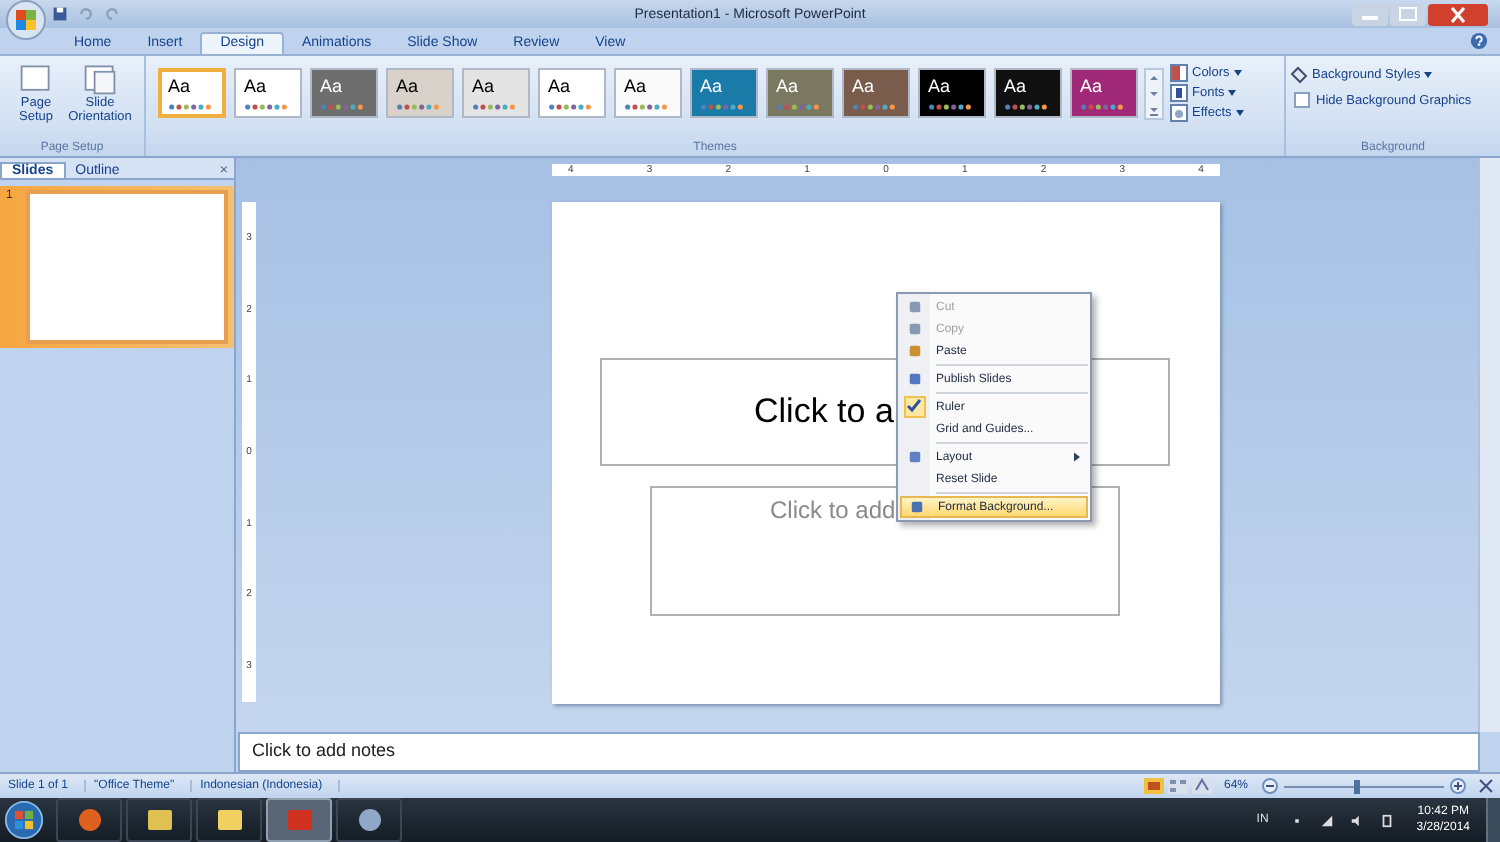 The height and width of the screenshot is (842, 1500). I want to click on start-button, so click(24, 820).